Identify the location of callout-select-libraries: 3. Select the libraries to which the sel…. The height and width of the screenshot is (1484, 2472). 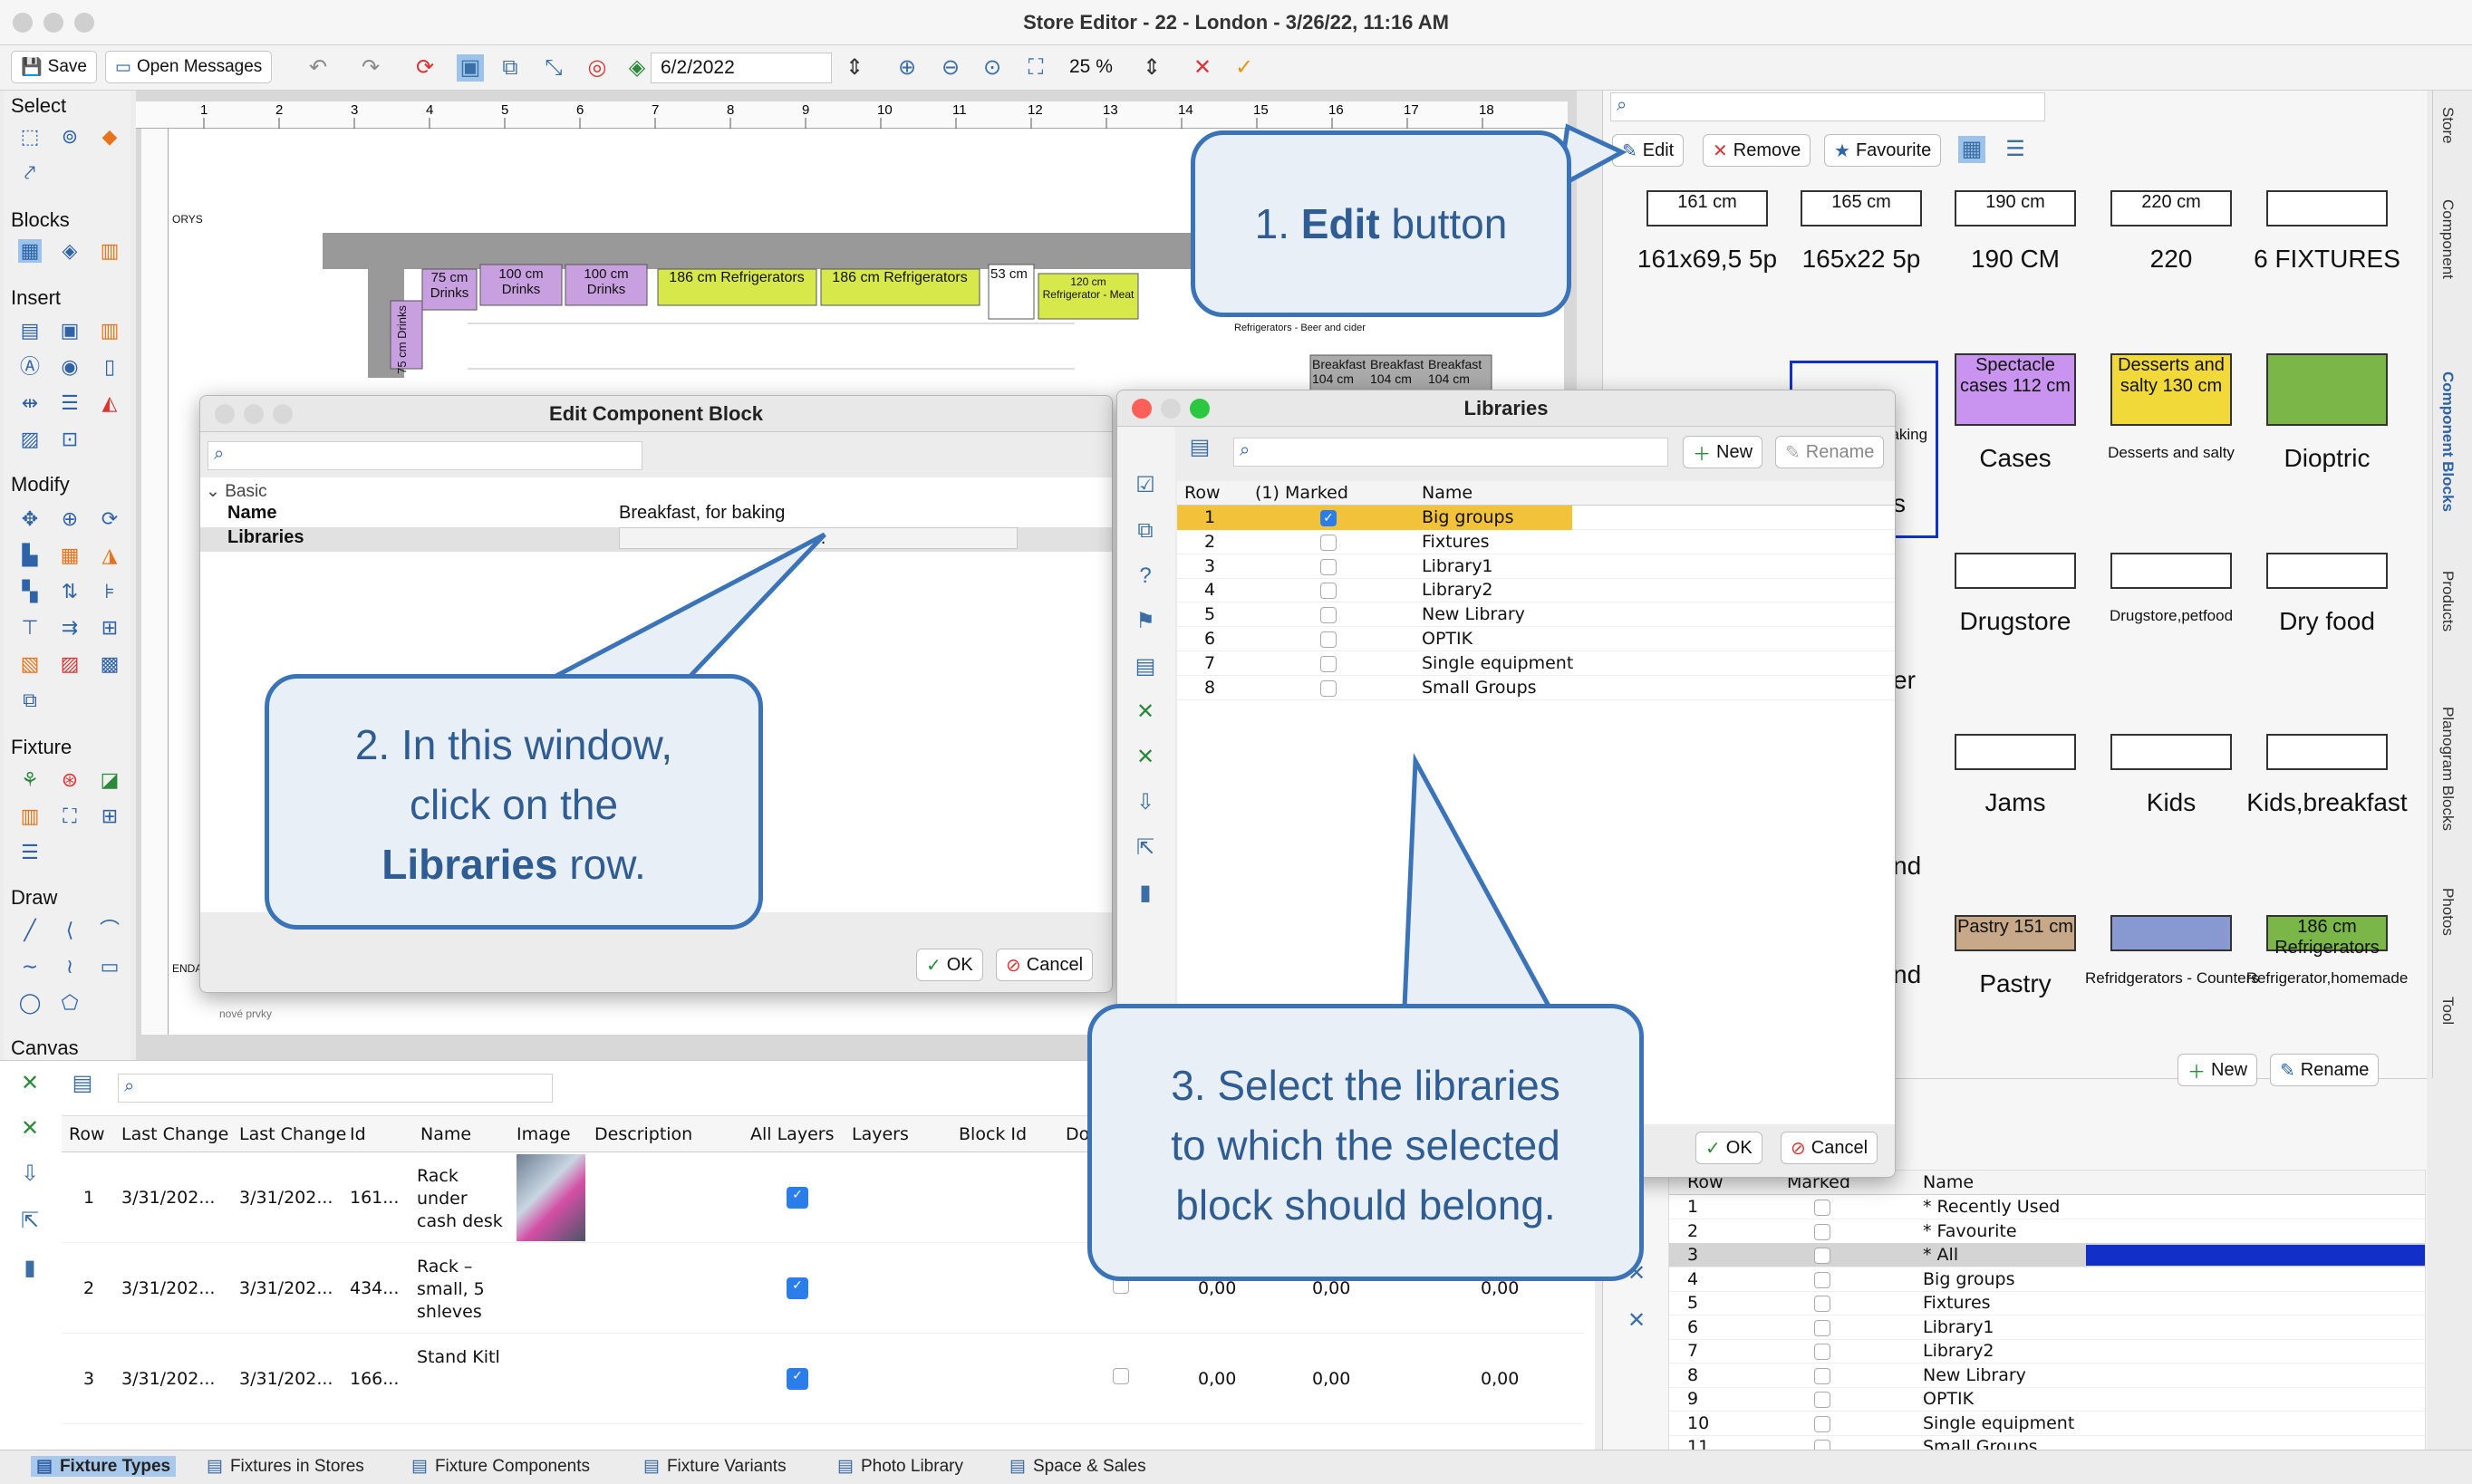
(1366, 1143).